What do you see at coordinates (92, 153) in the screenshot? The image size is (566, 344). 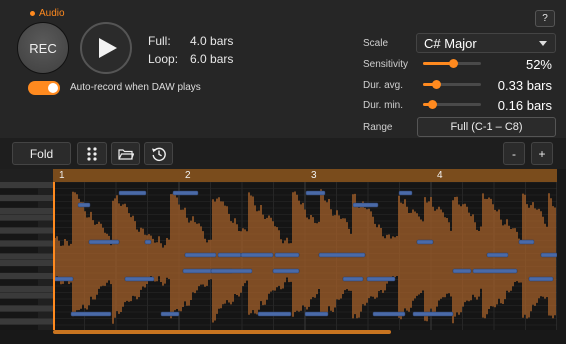 I see `grid-button` at bounding box center [92, 153].